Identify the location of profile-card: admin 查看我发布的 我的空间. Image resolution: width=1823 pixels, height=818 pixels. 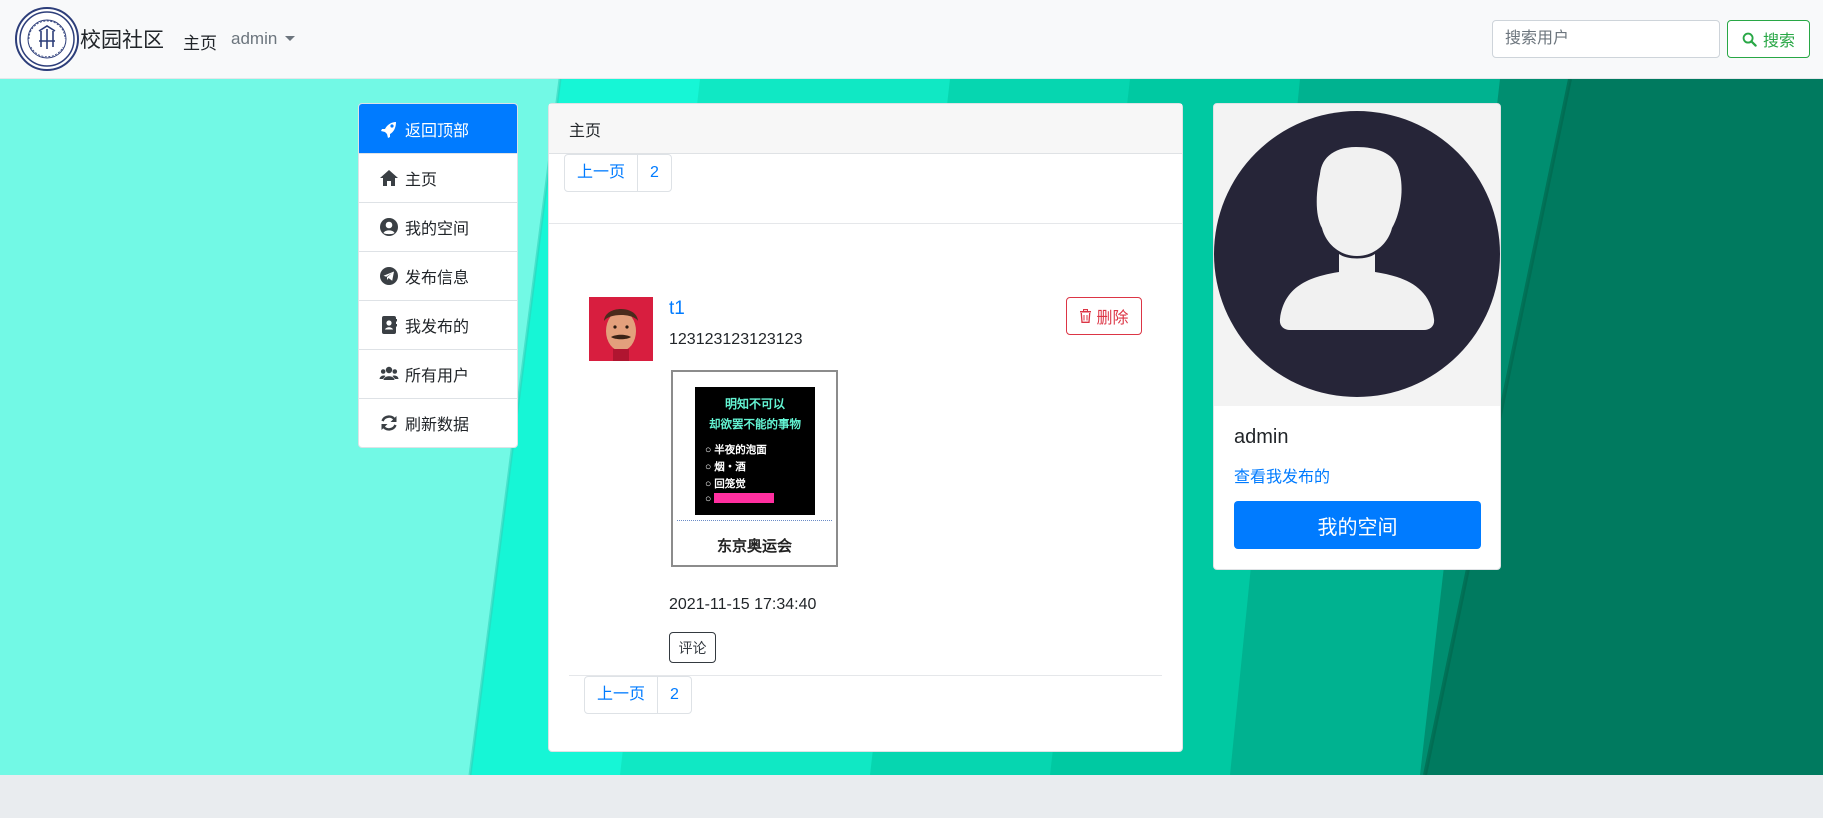
(1357, 336).